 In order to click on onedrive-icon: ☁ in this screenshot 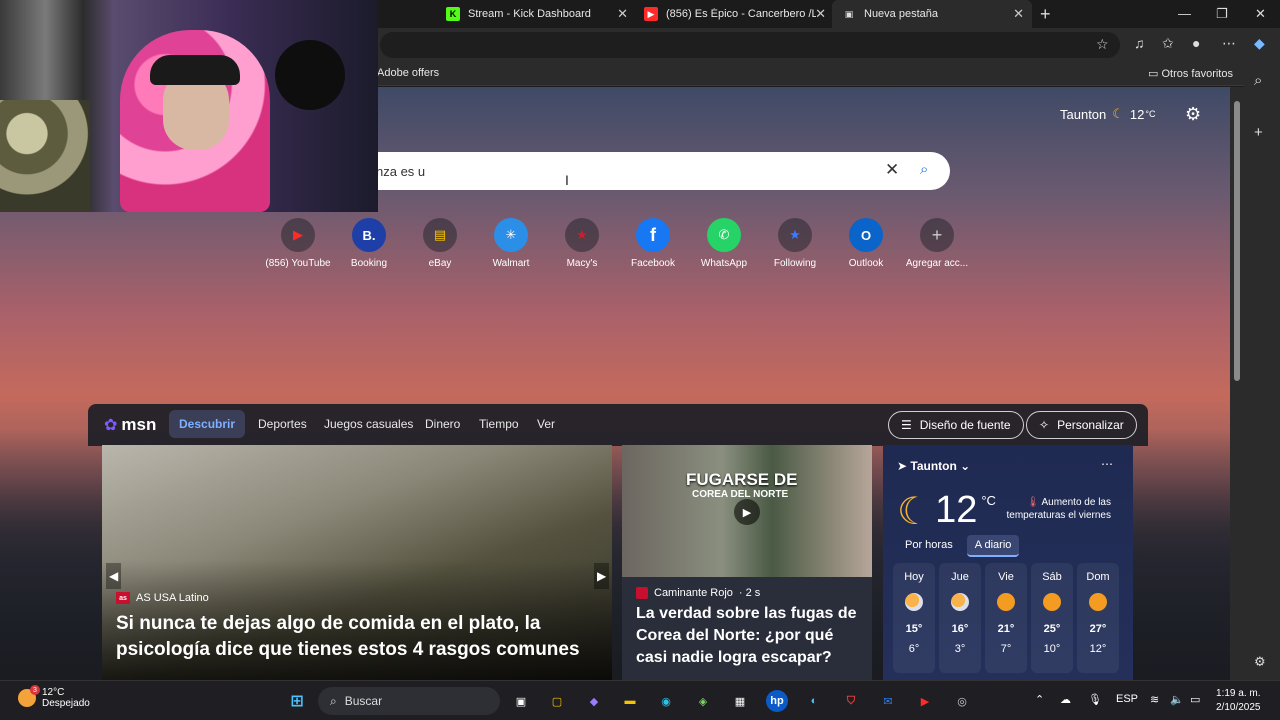, I will do `click(1065, 699)`.